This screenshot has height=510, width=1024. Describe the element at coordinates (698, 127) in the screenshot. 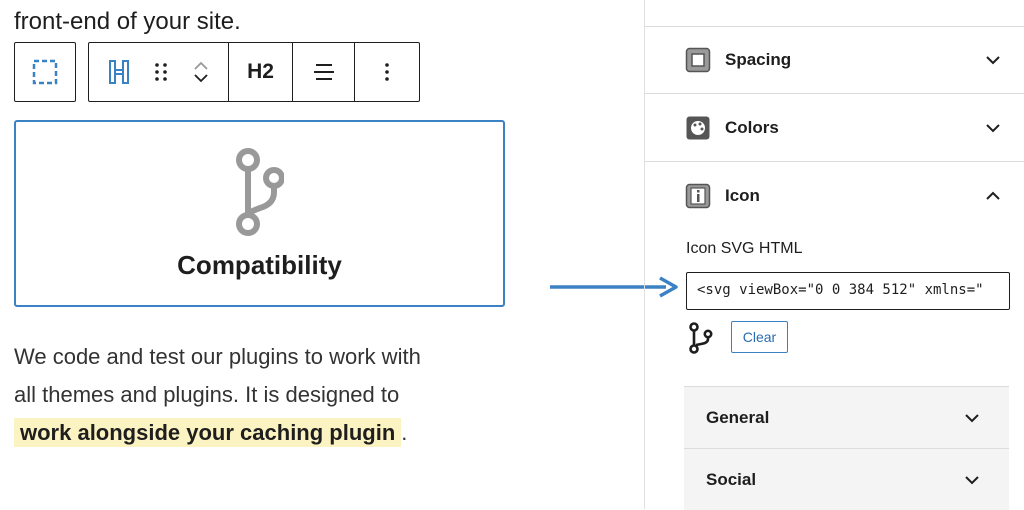

I see `palette-icon` at that location.